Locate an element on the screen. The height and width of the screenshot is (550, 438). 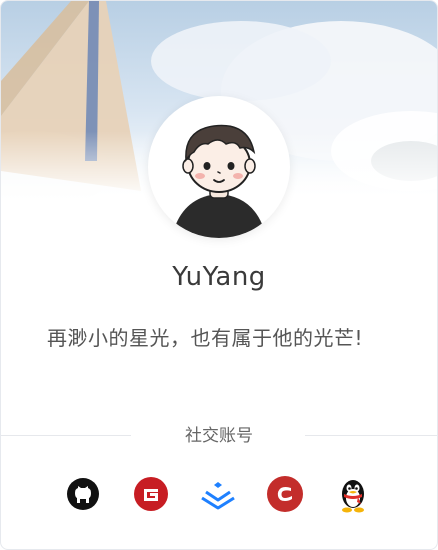
juejin-link is located at coordinates (218, 494).